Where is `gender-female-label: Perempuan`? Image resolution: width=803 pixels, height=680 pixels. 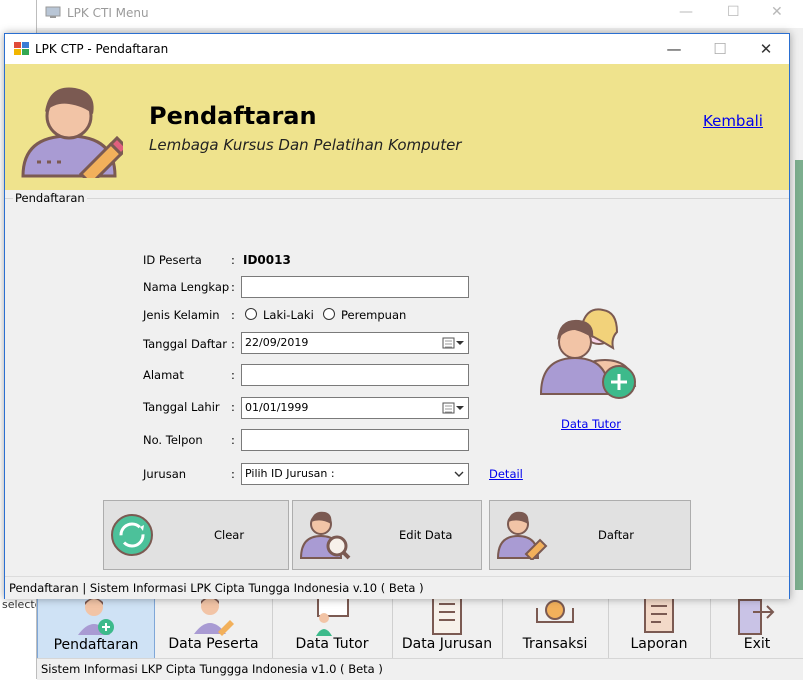 gender-female-label: Perempuan is located at coordinates (373, 315).